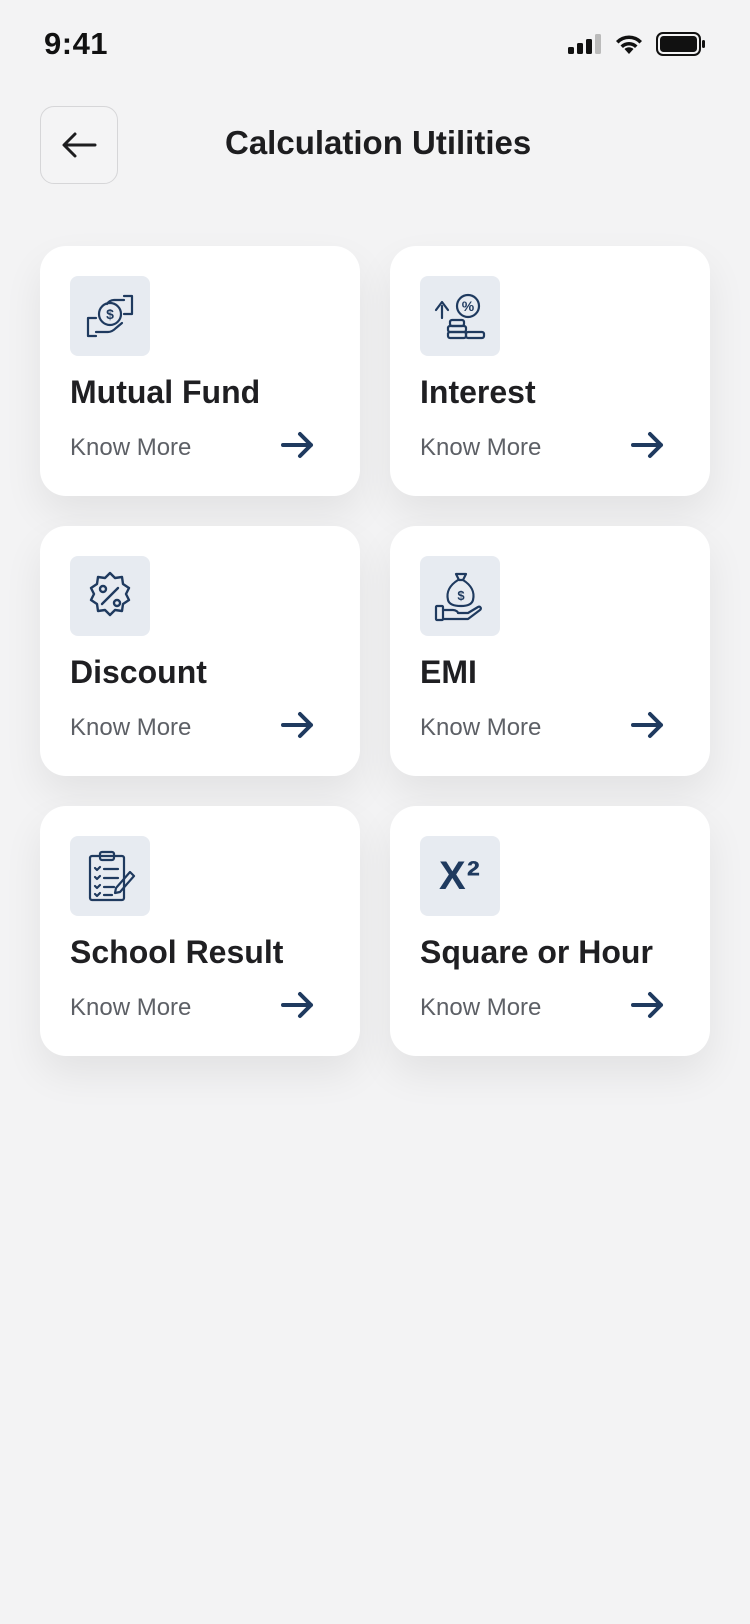 The image size is (750, 1624). I want to click on clipboard-checklist-icon, so click(110, 876).